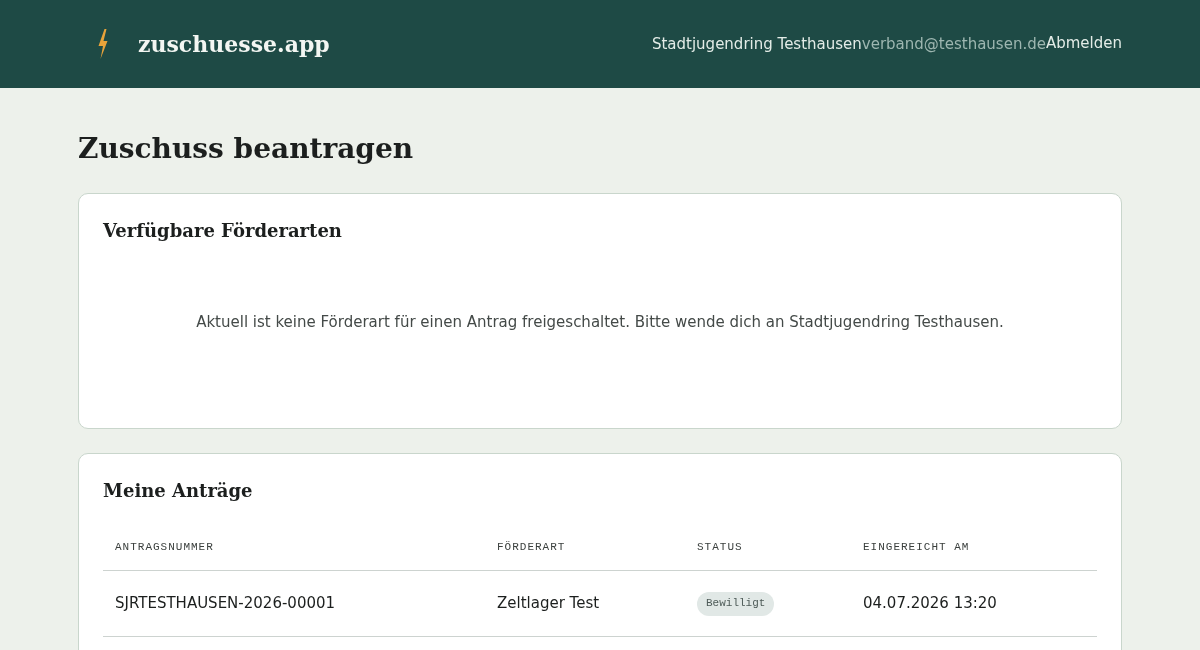 Image resolution: width=1200 pixels, height=650 pixels. Describe the element at coordinates (246, 148) in the screenshot. I see `page-title: Zuschuss beantragen` at that location.